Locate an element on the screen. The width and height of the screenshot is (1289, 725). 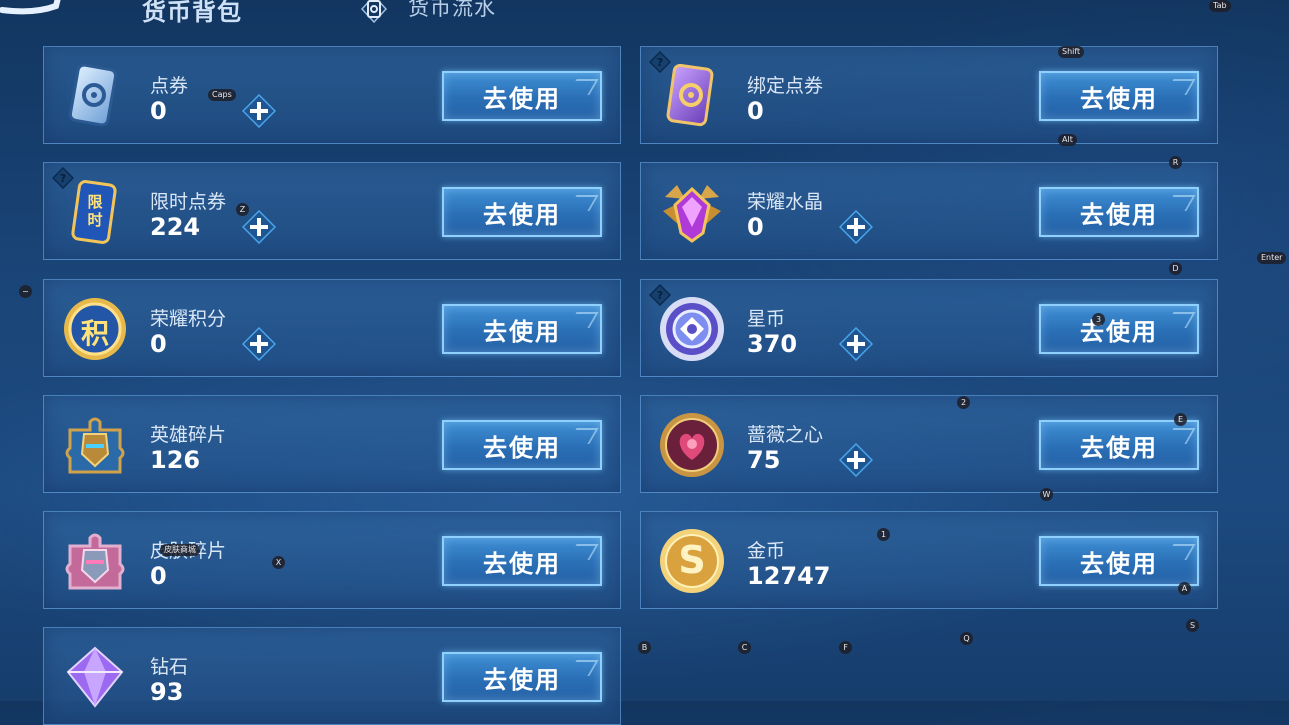
add-star-coin-plus-icon is located at coordinates (856, 344).